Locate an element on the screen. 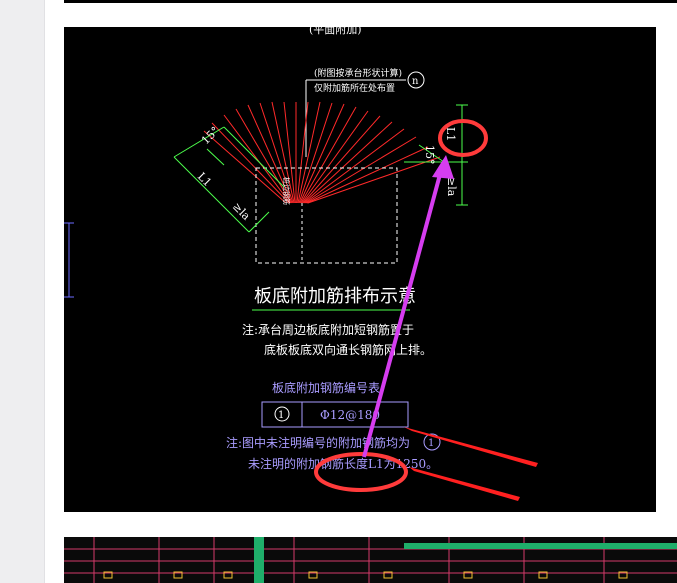 The height and width of the screenshot is (583, 677). dim-l1-left: L1 is located at coordinates (204, 179).